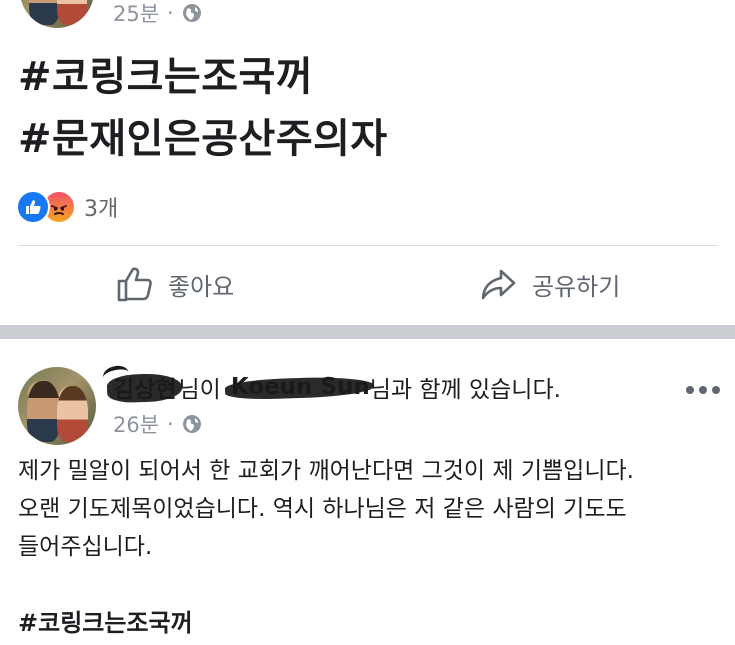 Image resolution: width=735 pixels, height=645 pixels. Describe the element at coordinates (134, 284) in the screenshot. I see `thumbs-up-icon` at that location.